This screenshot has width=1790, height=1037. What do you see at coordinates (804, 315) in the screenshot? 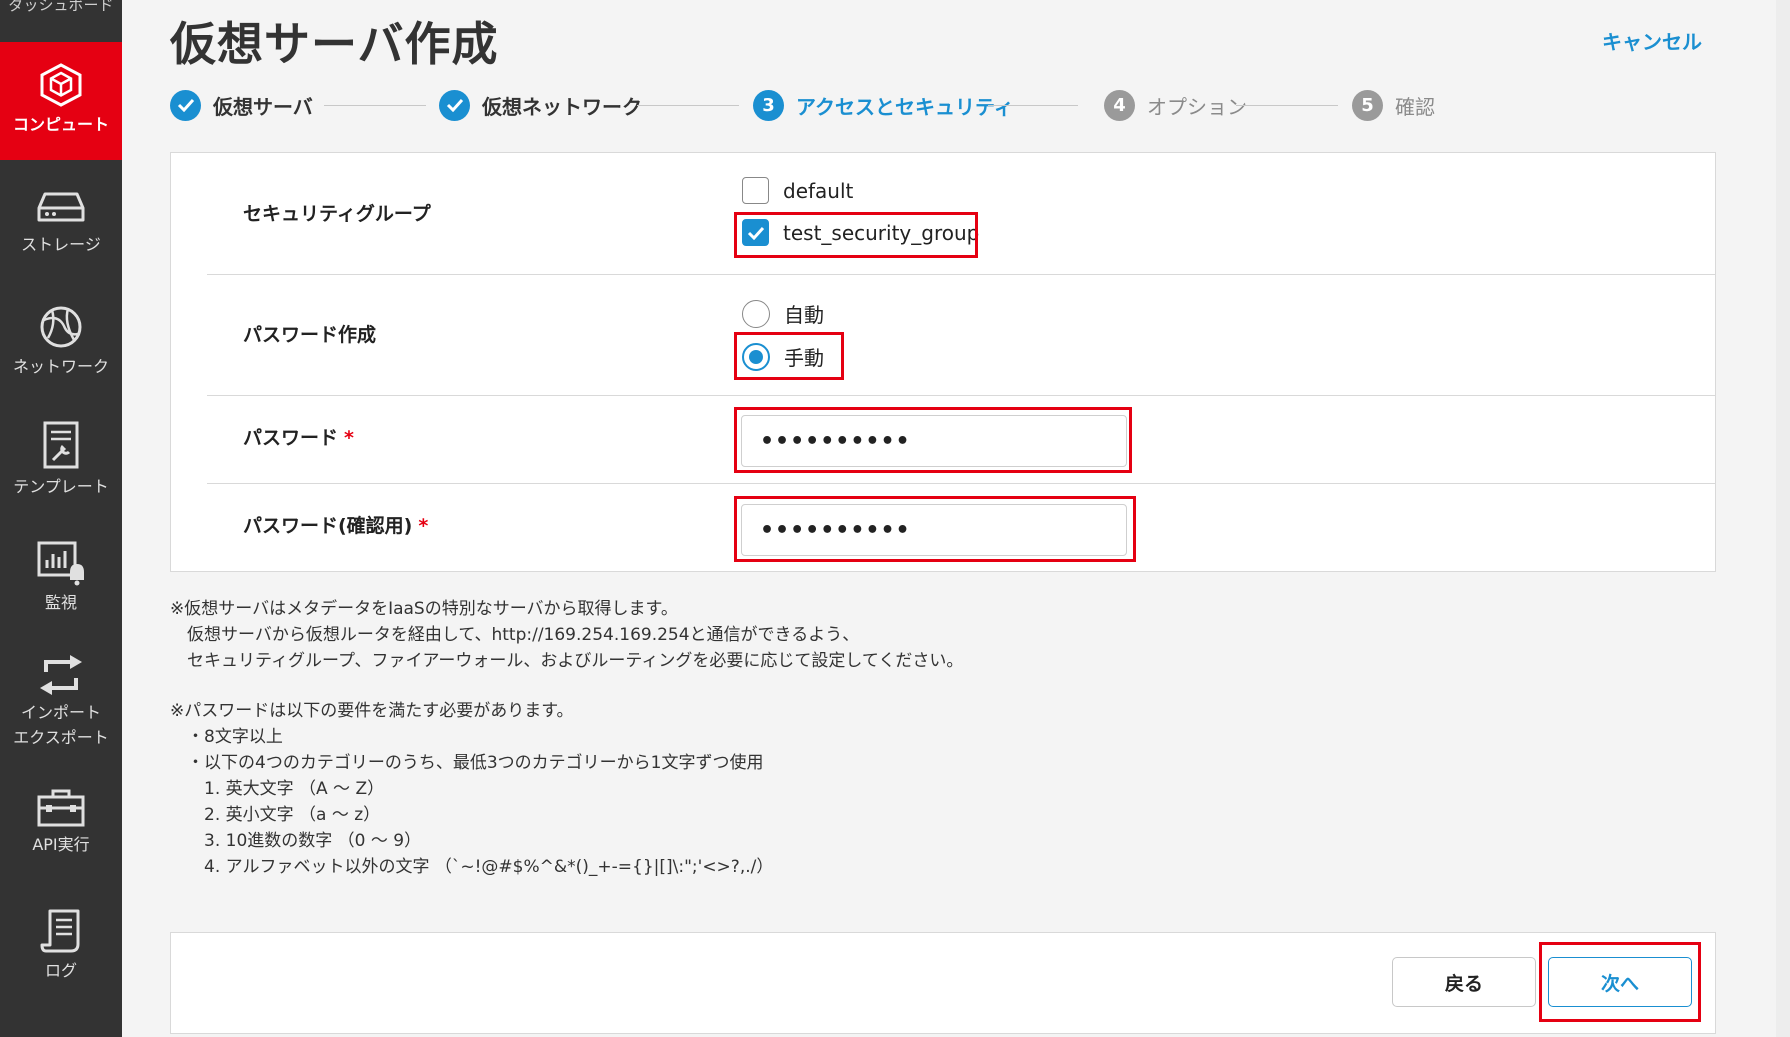
I see `radio-label: 自動` at bounding box center [804, 315].